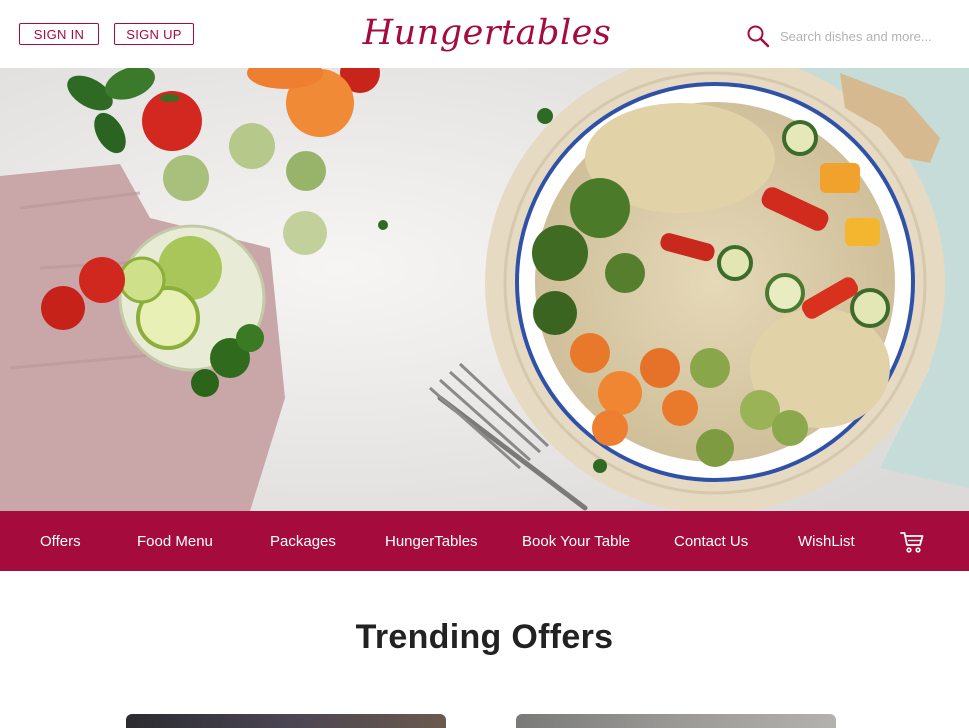 The width and height of the screenshot is (969, 728). What do you see at coordinates (487, 33) in the screenshot?
I see `brand-logo: Hungertables` at bounding box center [487, 33].